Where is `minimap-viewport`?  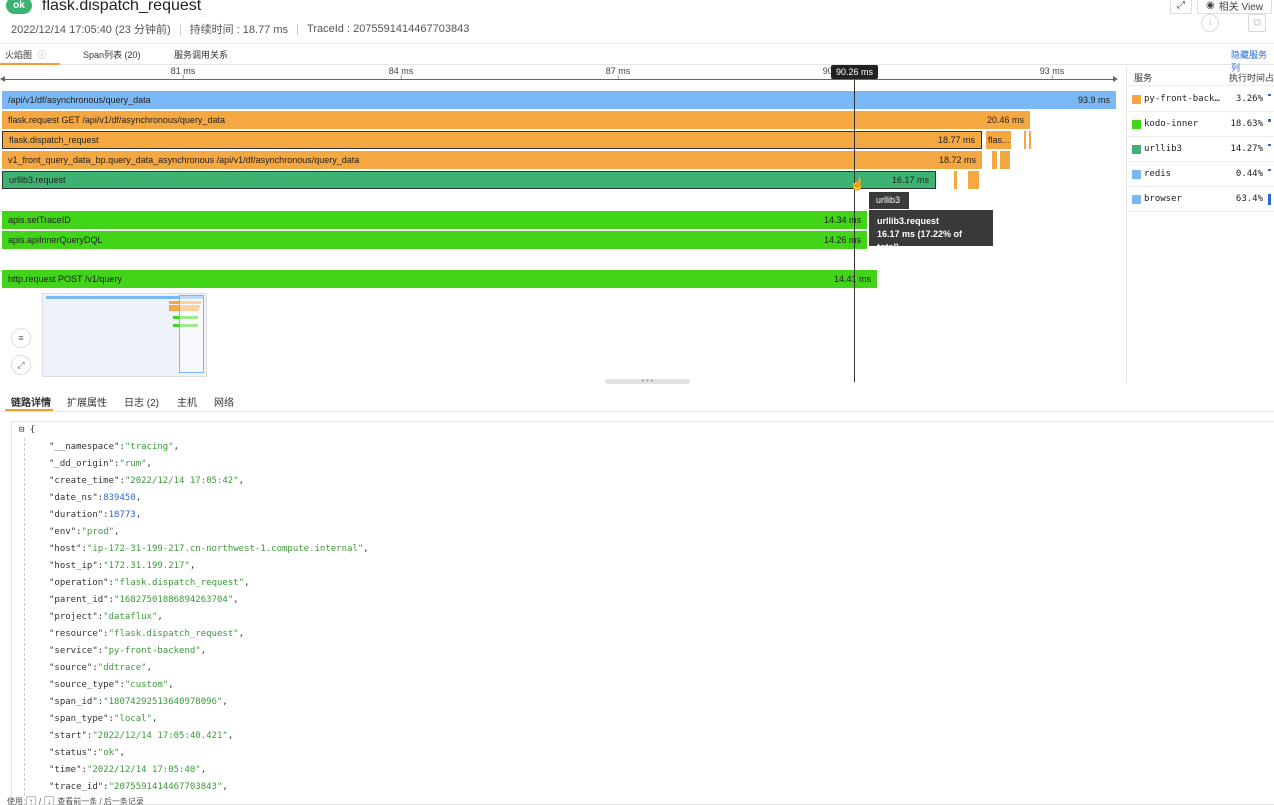 minimap-viewport is located at coordinates (191, 334).